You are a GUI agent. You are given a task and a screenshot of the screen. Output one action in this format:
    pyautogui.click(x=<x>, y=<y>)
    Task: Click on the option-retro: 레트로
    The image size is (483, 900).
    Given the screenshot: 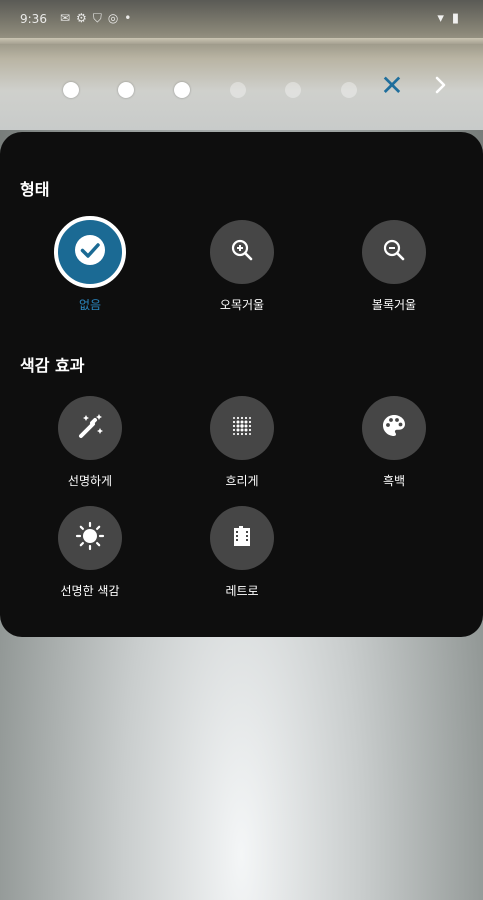 What is the action you would take?
    pyautogui.click(x=242, y=552)
    